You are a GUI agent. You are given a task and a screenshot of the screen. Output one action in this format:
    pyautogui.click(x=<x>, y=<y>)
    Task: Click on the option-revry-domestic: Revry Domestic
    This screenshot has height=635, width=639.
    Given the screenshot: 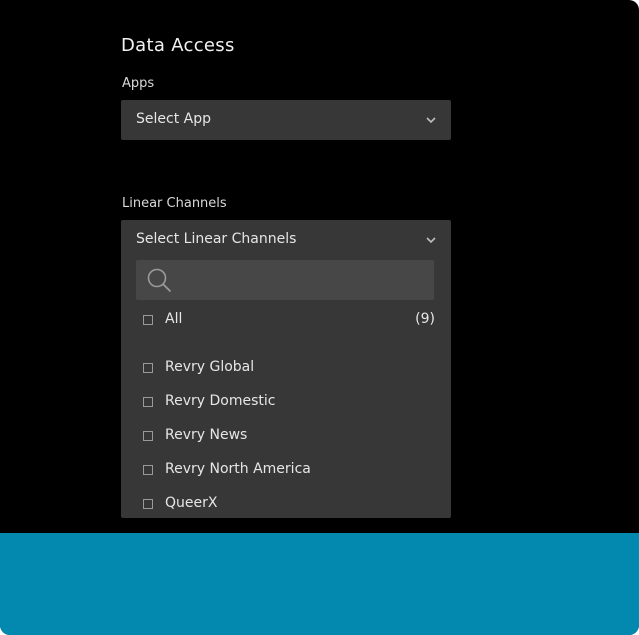 What is the action you would take?
    pyautogui.click(x=286, y=403)
    